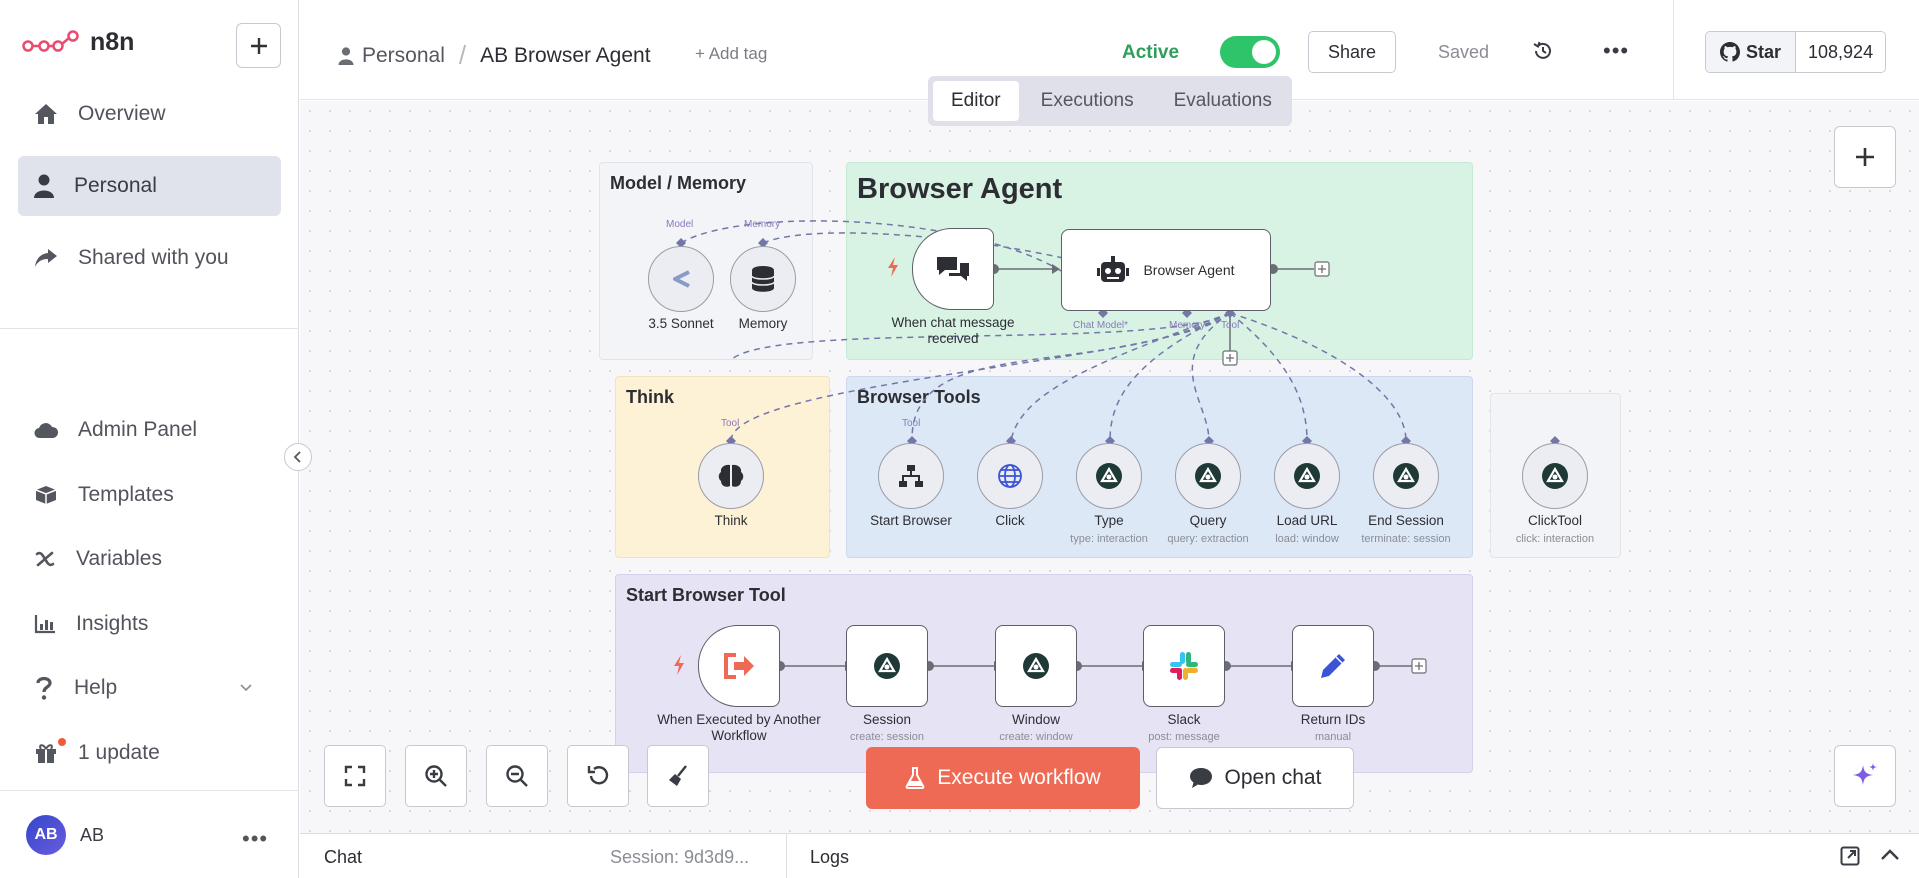 This screenshot has width=1919, height=878. Describe the element at coordinates (1555, 476) in the screenshot. I see `node-clicktool` at that location.